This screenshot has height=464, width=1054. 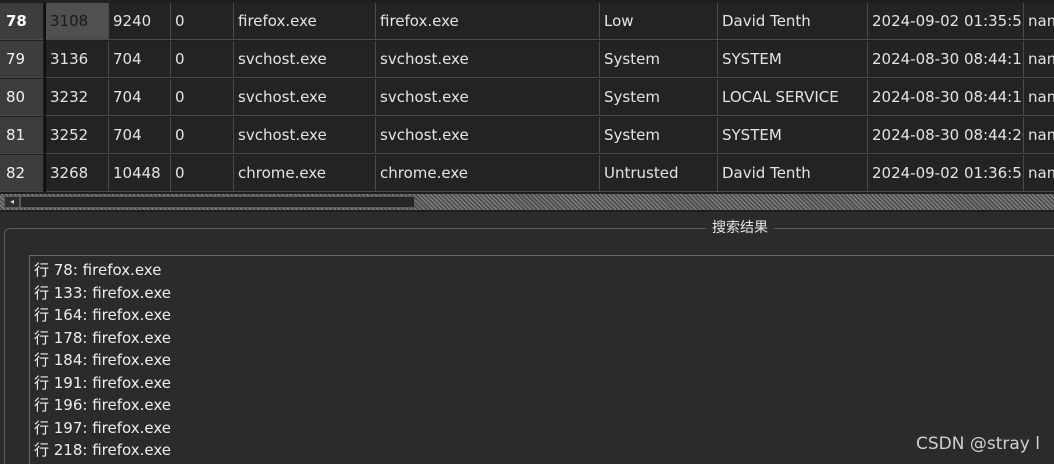 I want to click on scrollbar-thumb, so click(x=217, y=202).